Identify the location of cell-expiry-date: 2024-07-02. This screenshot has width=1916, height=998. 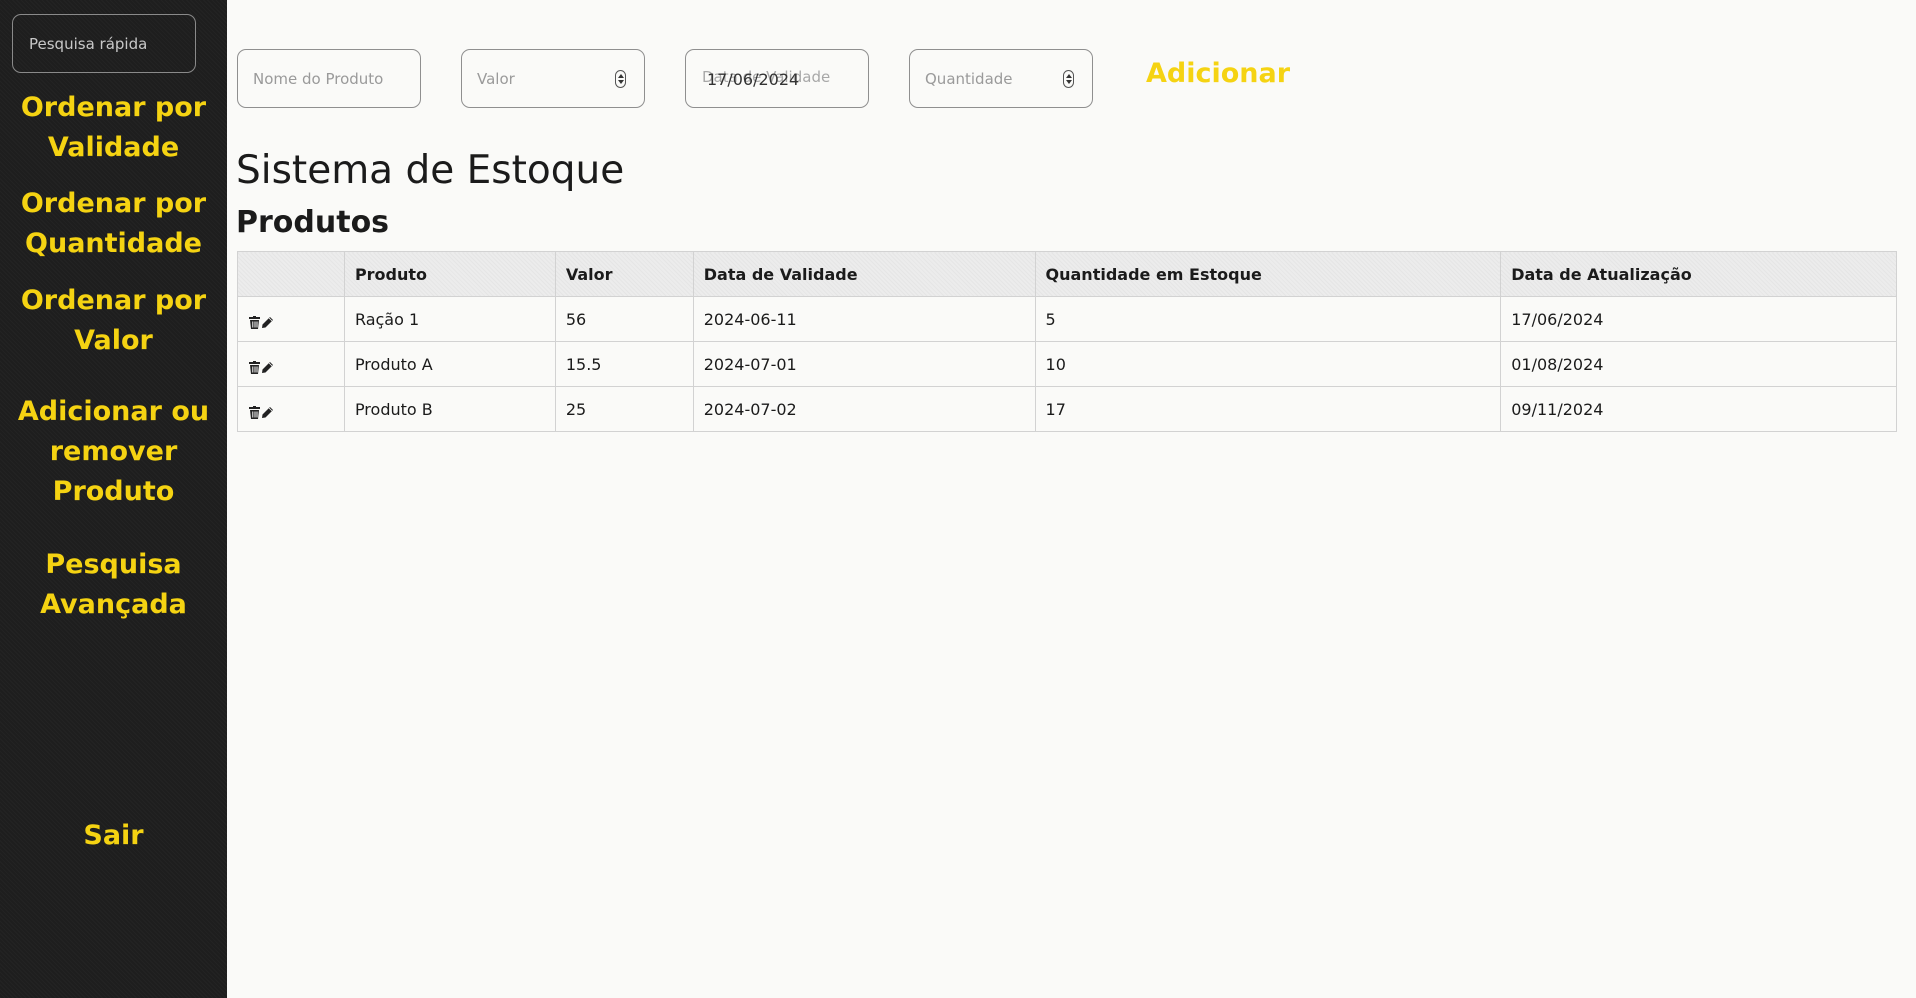
(864, 409).